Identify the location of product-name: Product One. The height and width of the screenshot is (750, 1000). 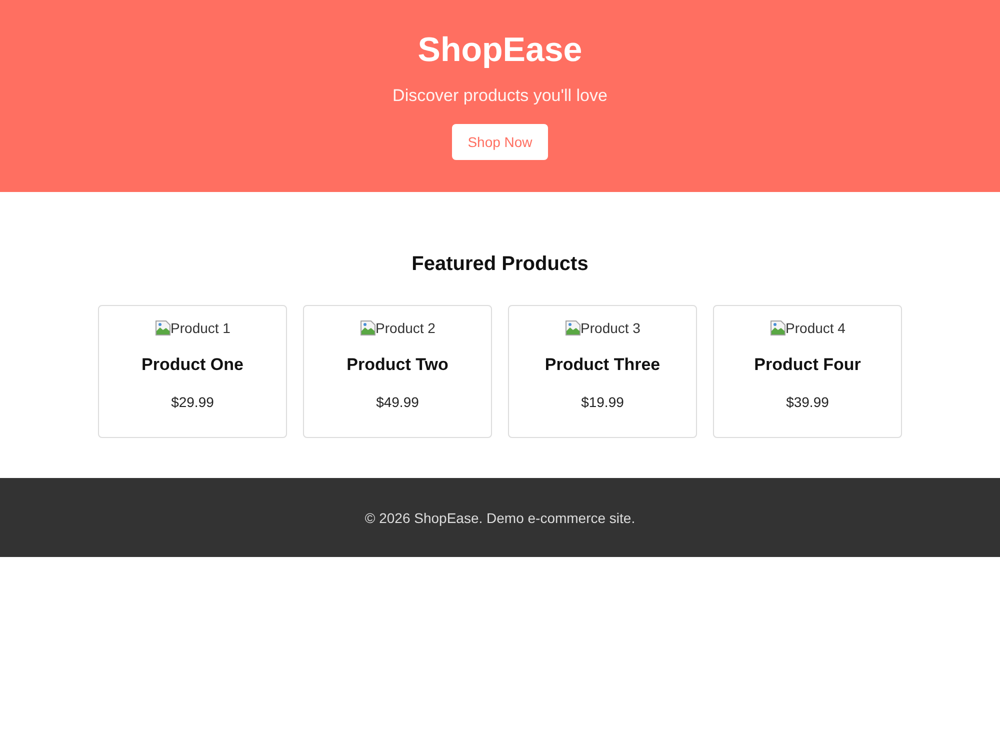
(192, 365).